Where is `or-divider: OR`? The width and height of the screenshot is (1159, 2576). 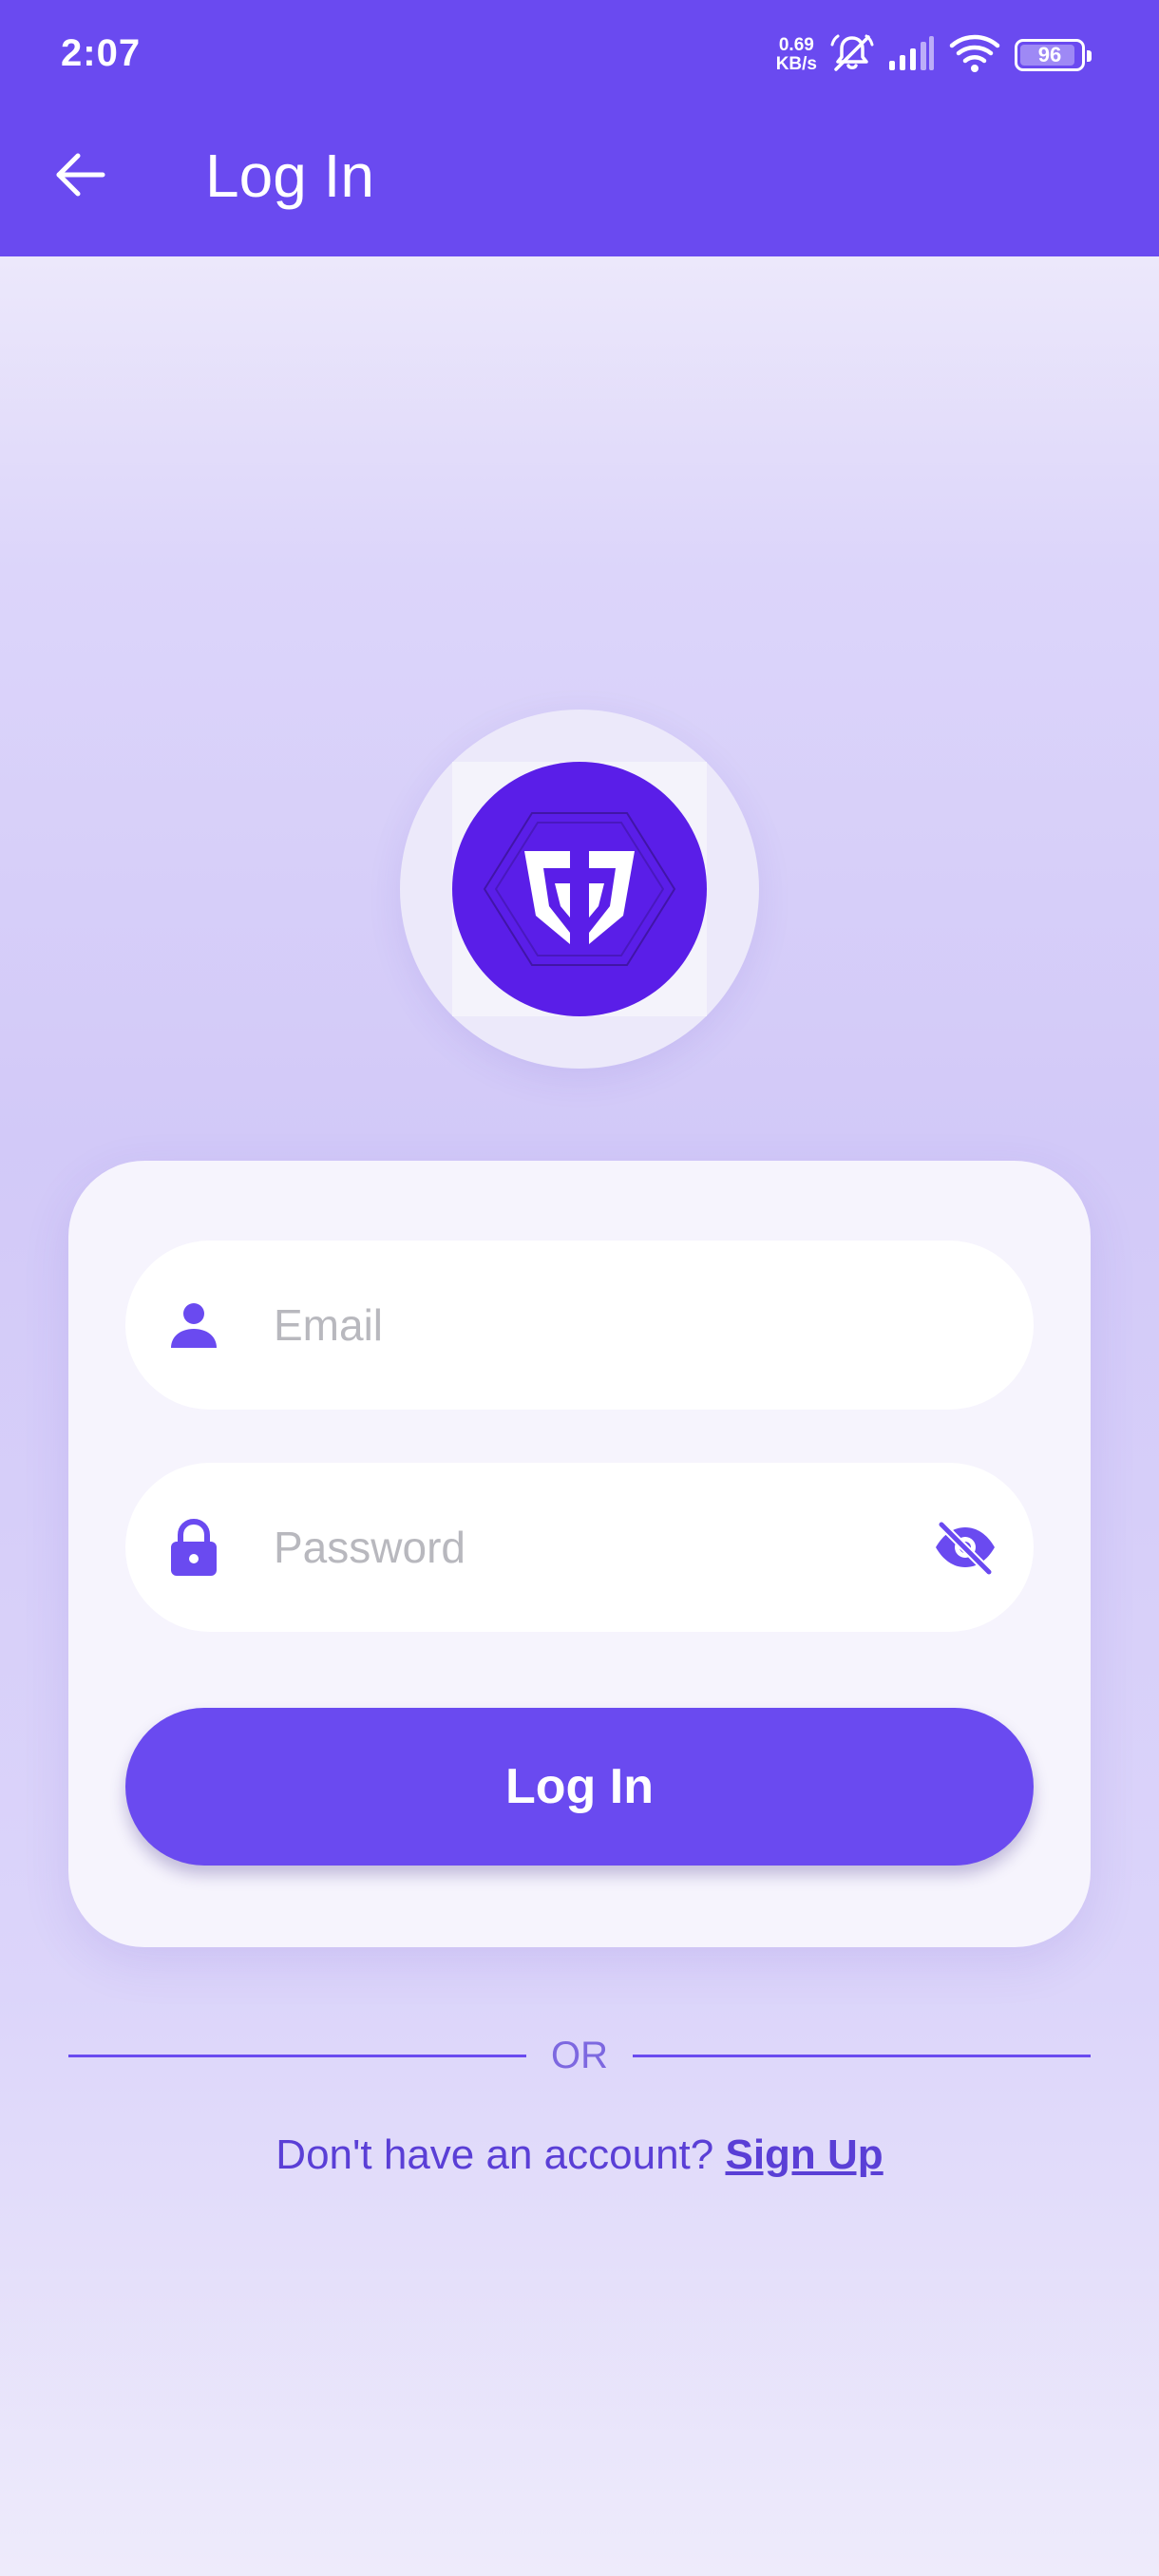 or-divider: OR is located at coordinates (579, 2055).